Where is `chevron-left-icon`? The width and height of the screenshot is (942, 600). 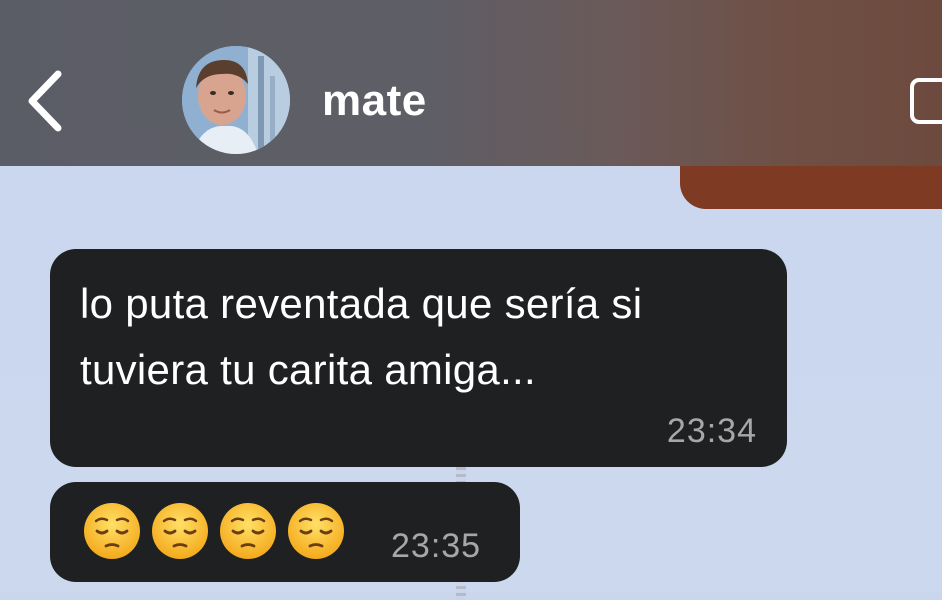 chevron-left-icon is located at coordinates (45, 101).